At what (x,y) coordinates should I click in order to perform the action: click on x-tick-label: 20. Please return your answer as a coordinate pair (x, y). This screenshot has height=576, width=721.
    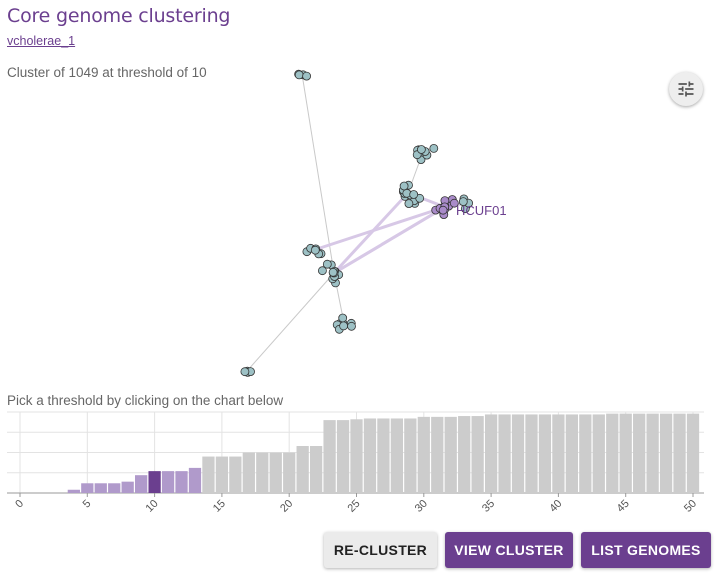
    Looking at the image, I should click on (286, 506).